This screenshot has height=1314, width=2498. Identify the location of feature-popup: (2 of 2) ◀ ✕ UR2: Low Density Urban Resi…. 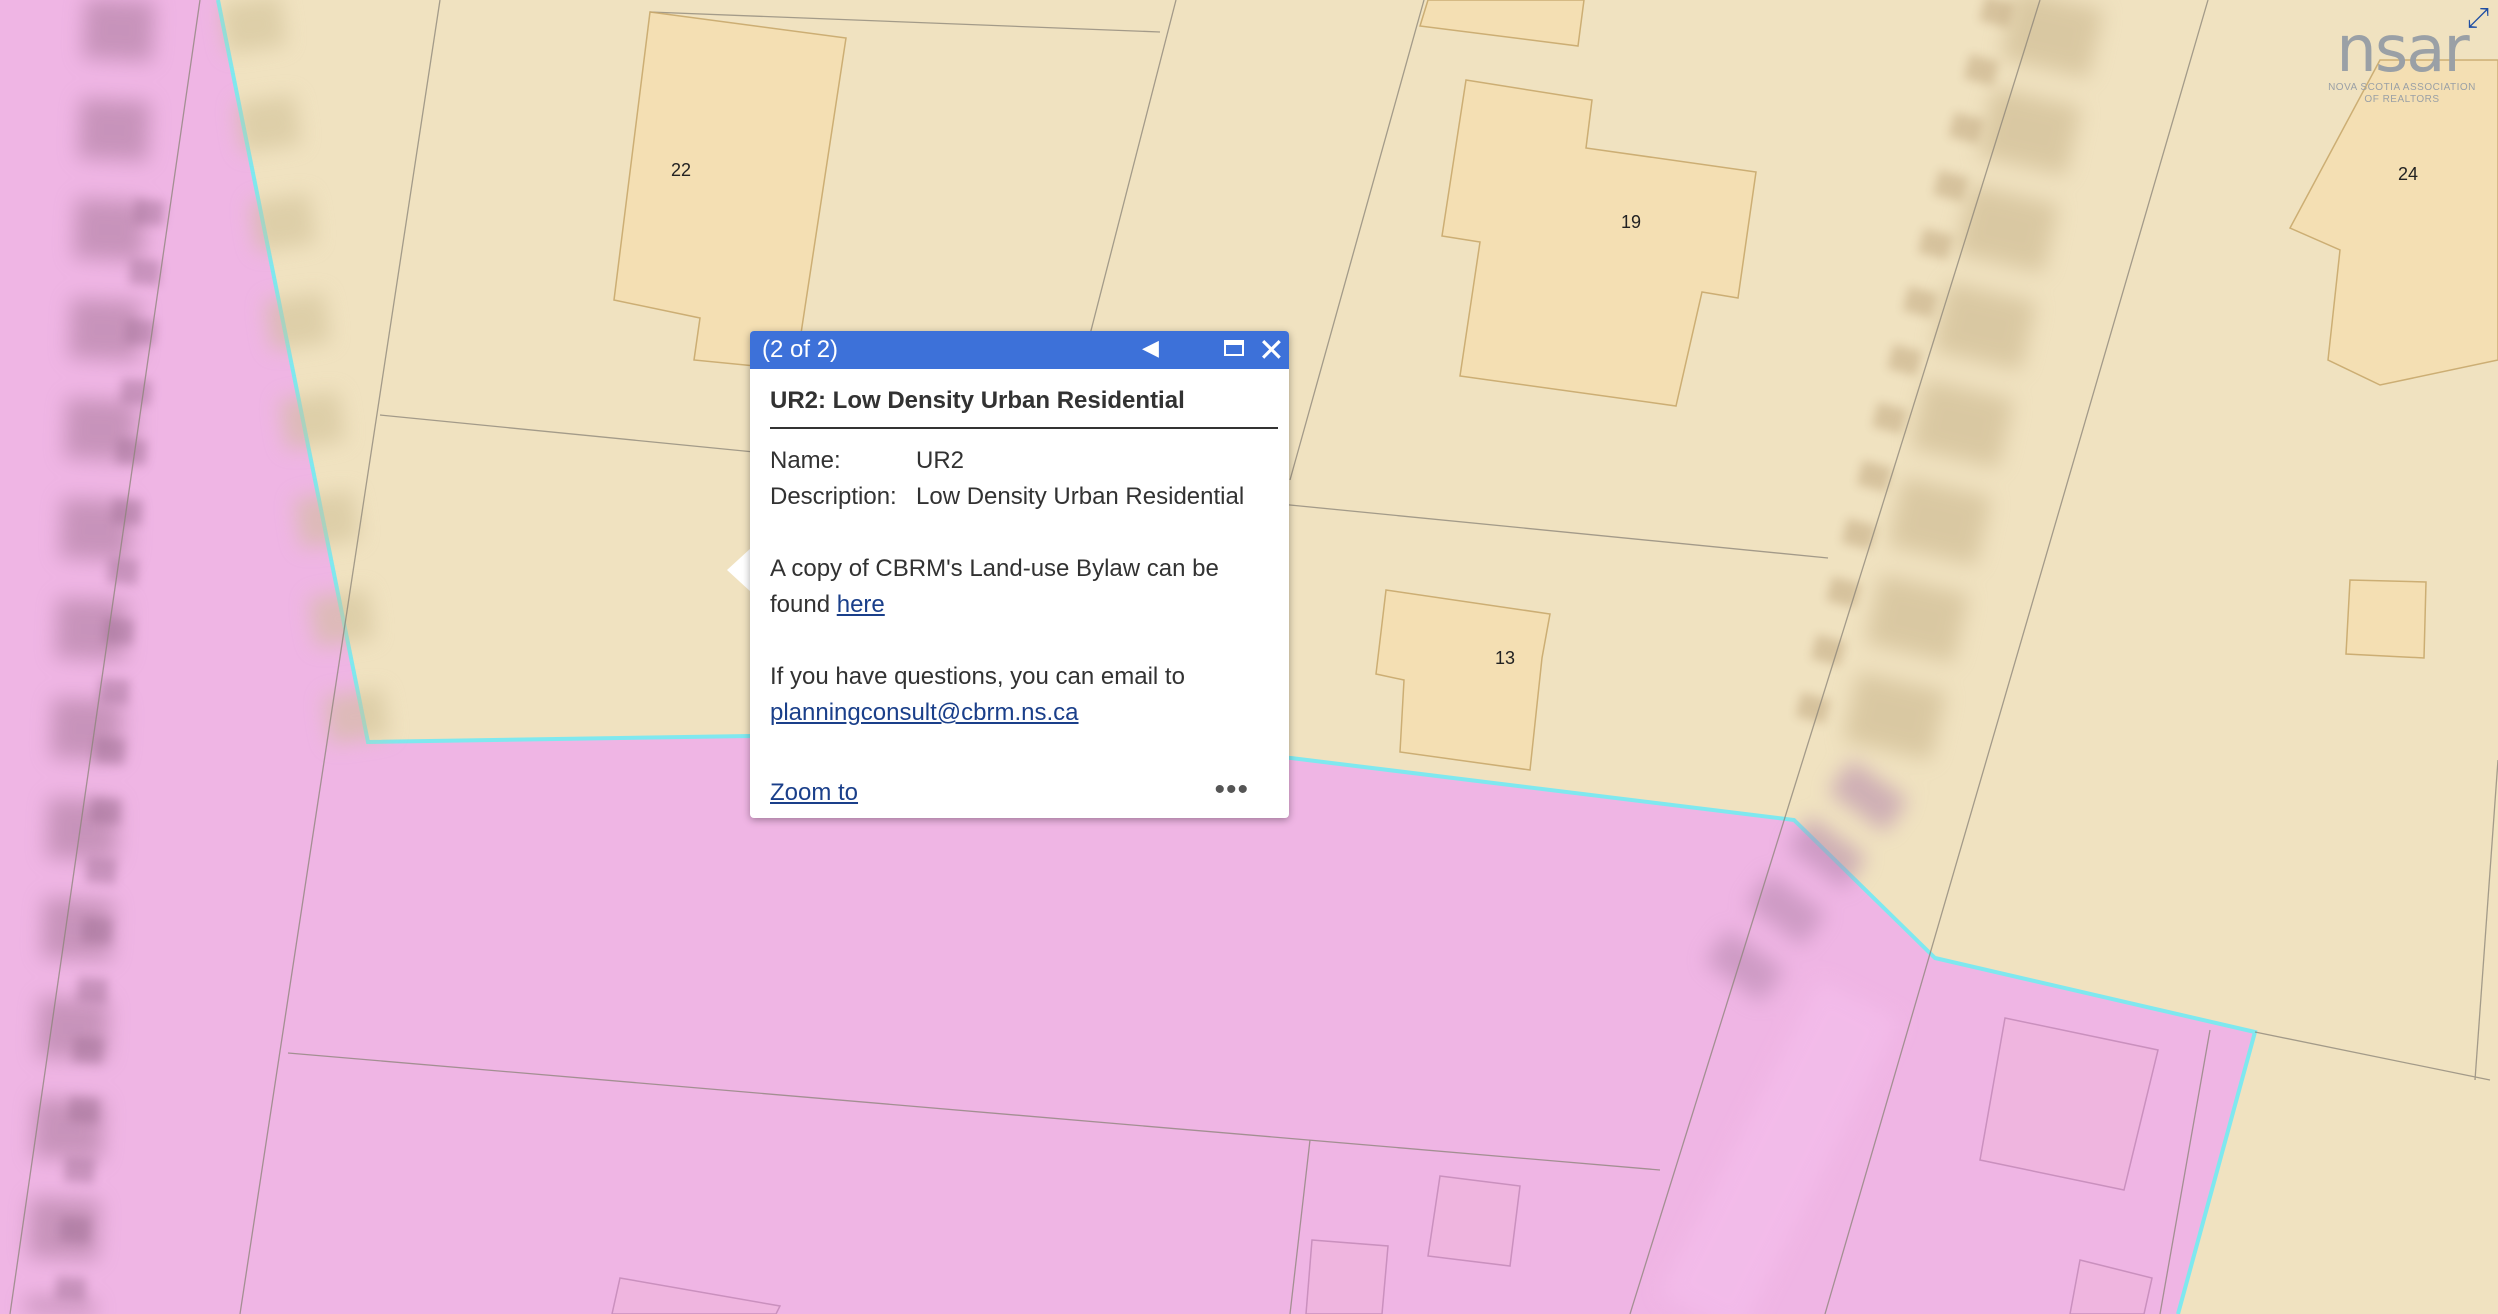
(1019, 574).